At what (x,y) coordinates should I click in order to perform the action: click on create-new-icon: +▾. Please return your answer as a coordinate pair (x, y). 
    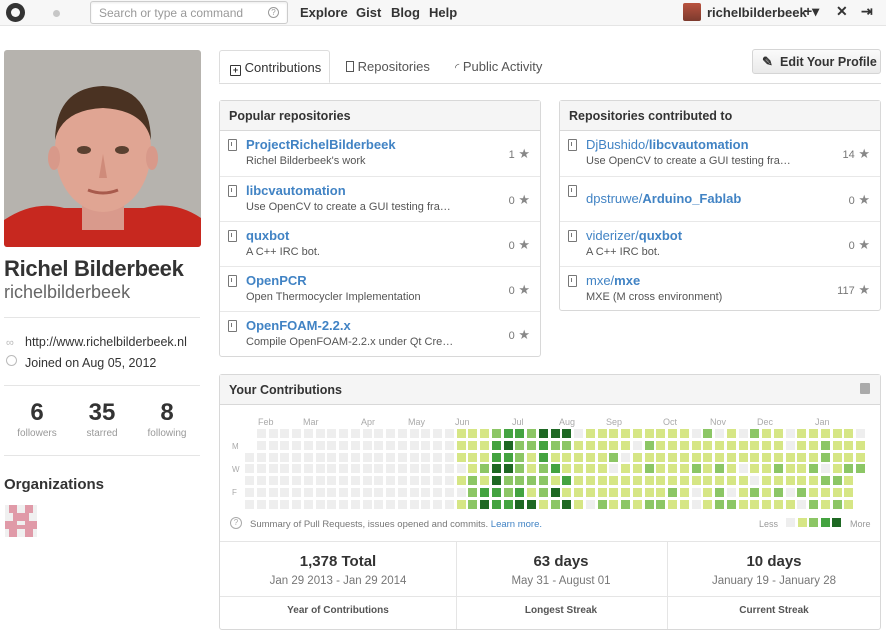
    Looking at the image, I should click on (811, 11).